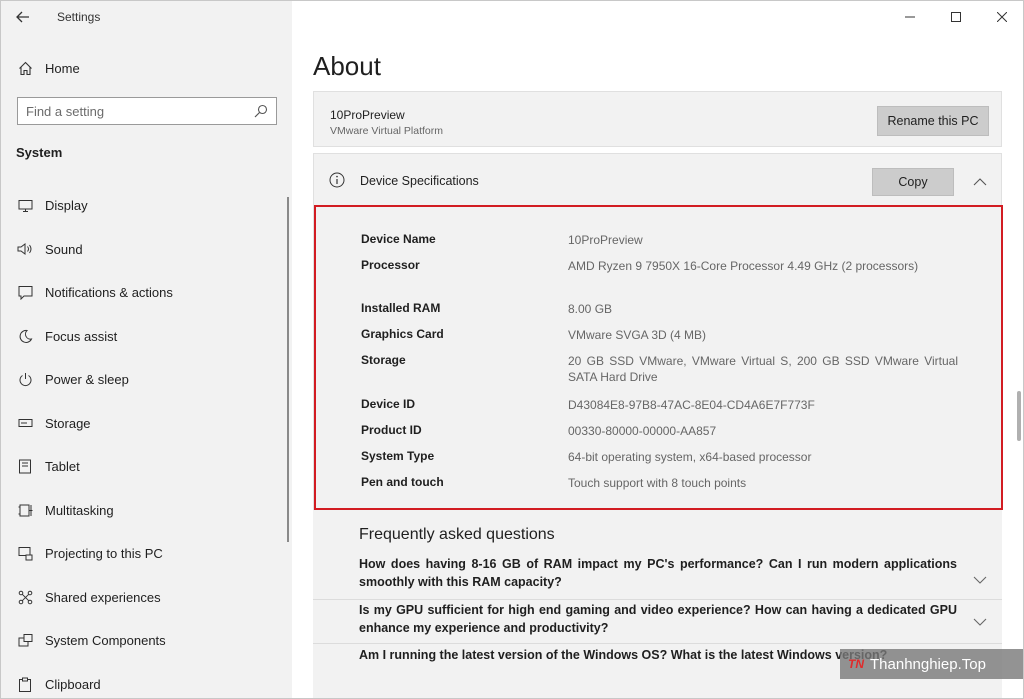 This screenshot has width=1024, height=699. I want to click on collapse-button, so click(980, 182).